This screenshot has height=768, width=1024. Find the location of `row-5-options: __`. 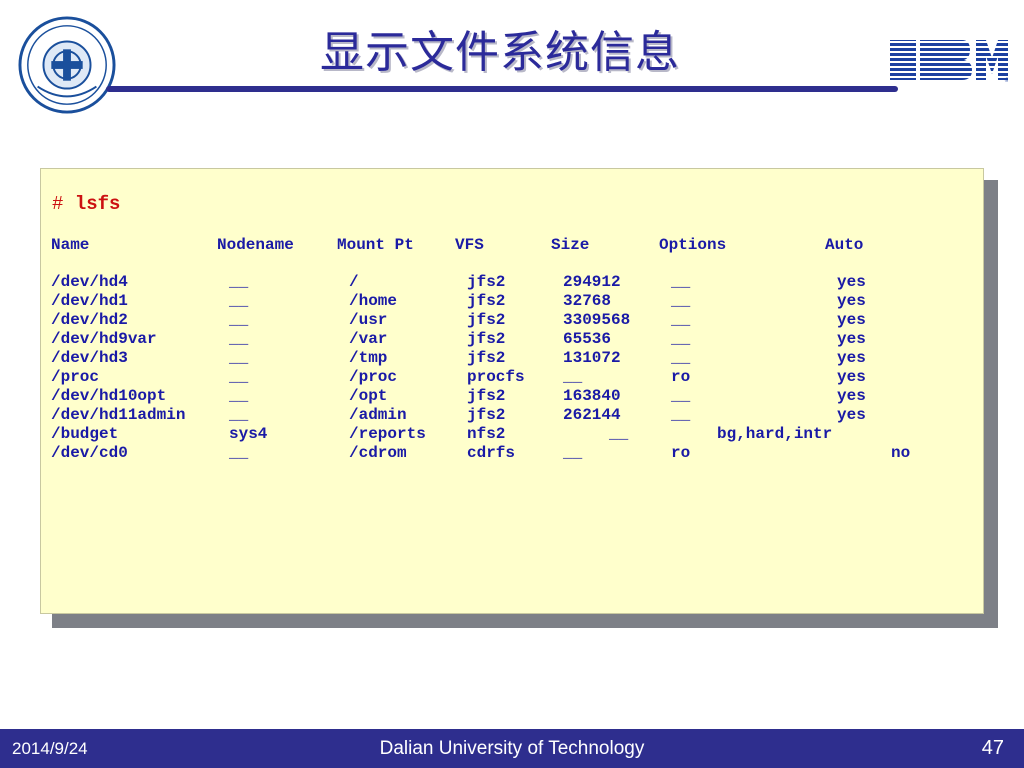

row-5-options: __ is located at coordinates (681, 358).